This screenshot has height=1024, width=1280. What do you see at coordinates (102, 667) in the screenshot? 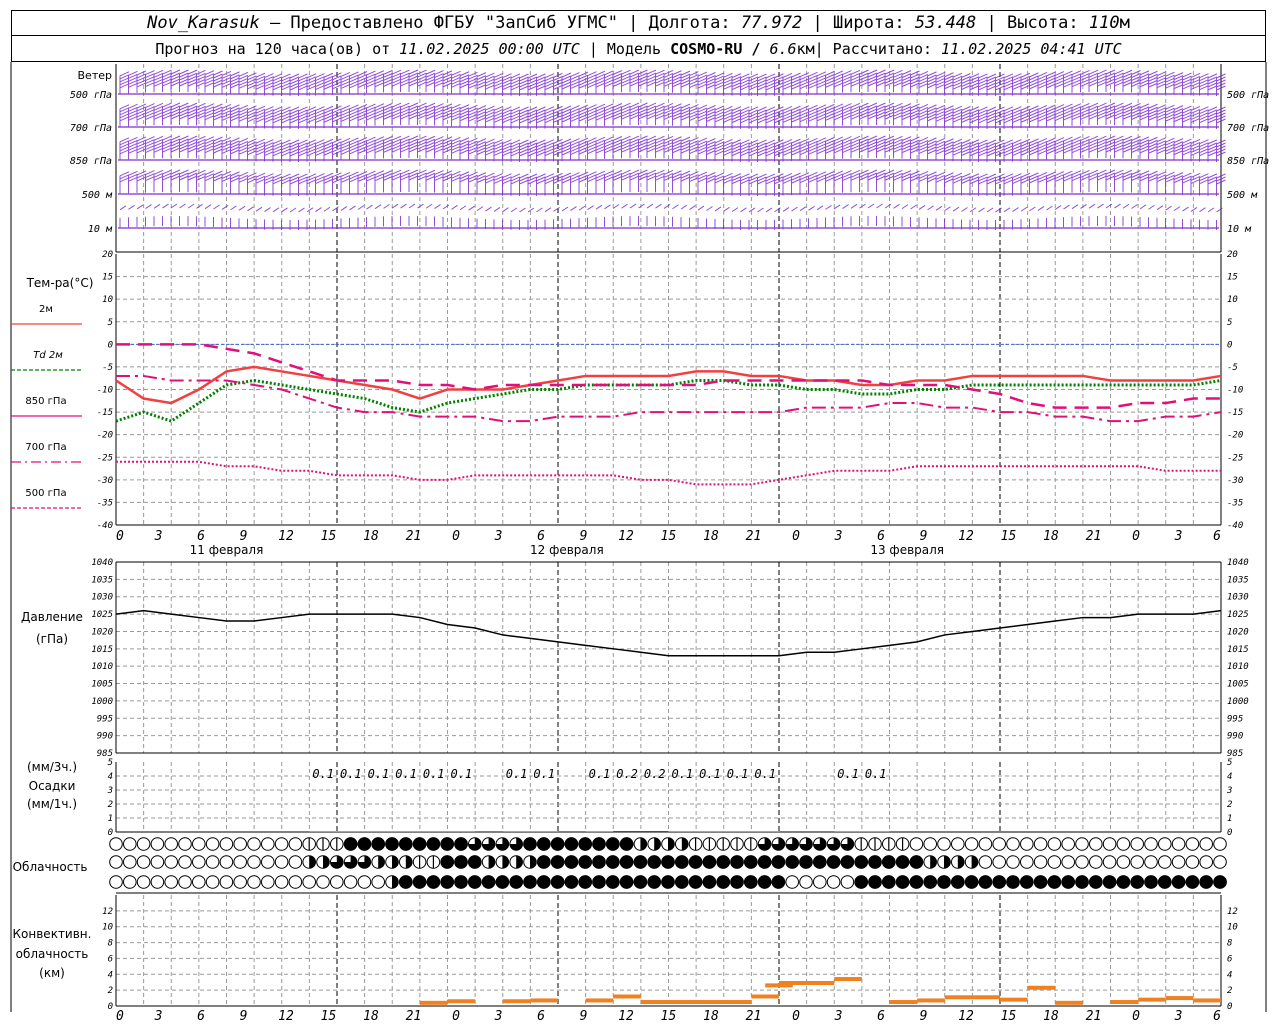
I see `pressure-panel-ytick-left: 1010` at bounding box center [102, 667].